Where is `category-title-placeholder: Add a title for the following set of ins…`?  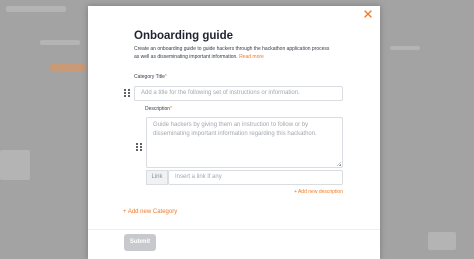 category-title-placeholder: Add a title for the following set of ins… is located at coordinates (220, 93).